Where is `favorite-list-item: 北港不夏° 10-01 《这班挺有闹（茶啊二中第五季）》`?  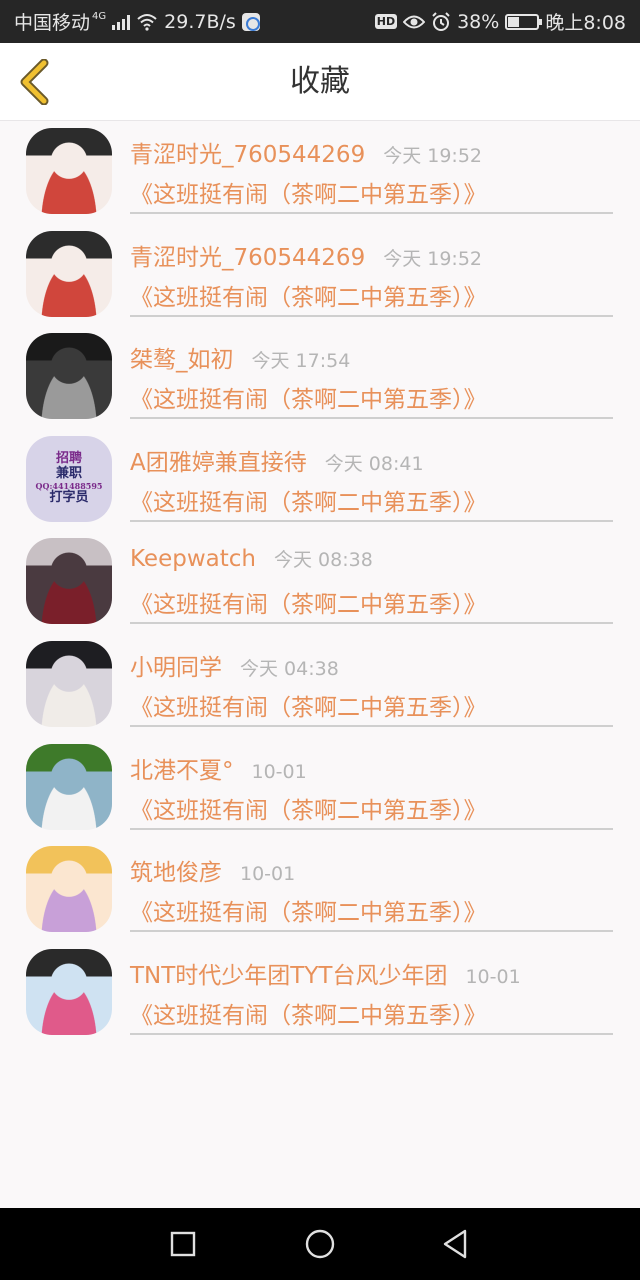
favorite-list-item: 北港不夏° 10-01 《这班挺有闹（茶啊二中第五季）》 is located at coordinates (320, 788).